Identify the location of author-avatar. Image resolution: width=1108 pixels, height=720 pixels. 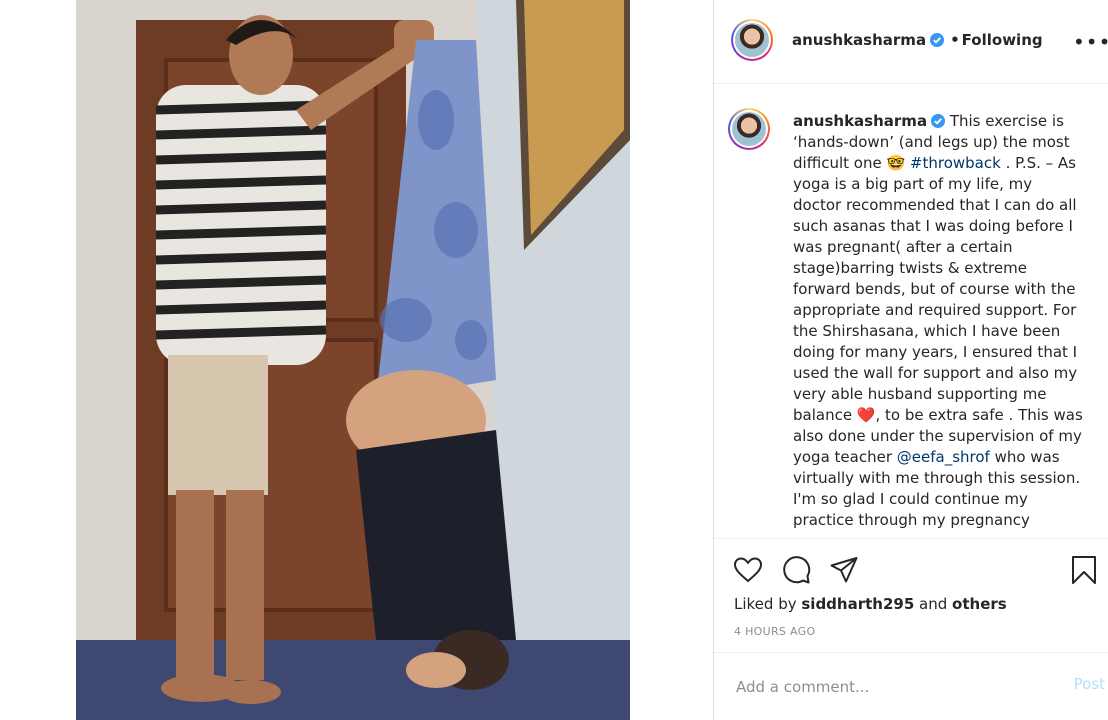
(752, 40).